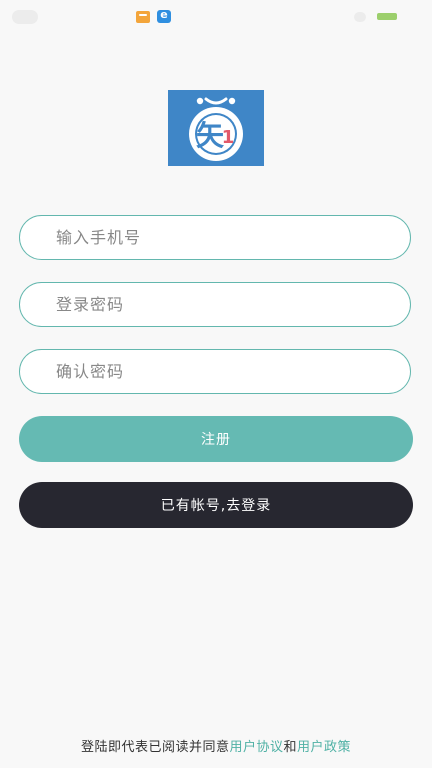 The height and width of the screenshot is (768, 432). I want to click on go-login-button: 已有帐号,去登录, so click(216, 505).